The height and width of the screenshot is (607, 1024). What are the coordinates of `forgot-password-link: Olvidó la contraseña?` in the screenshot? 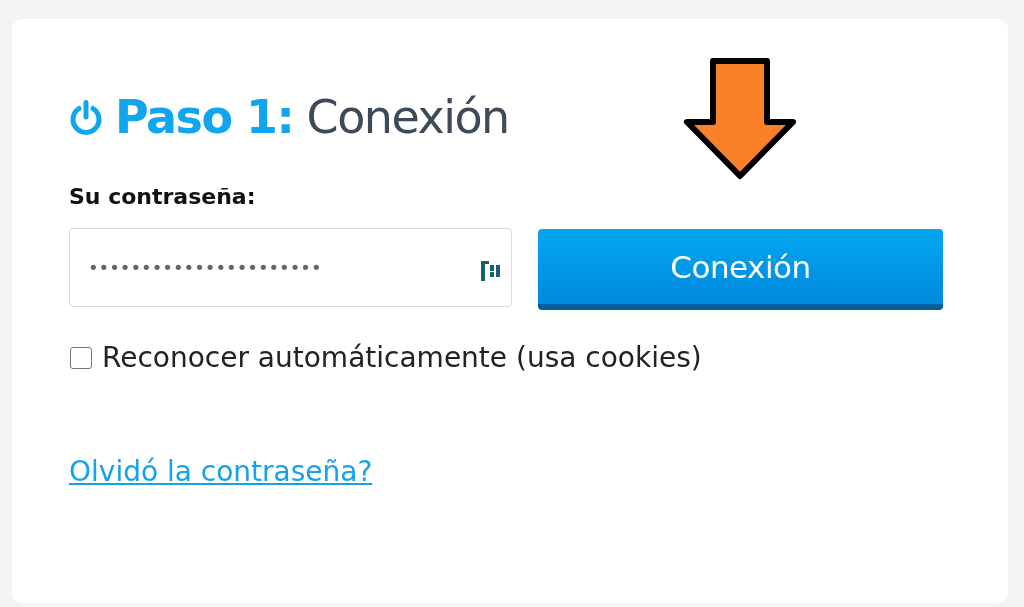 It's located at (221, 472).